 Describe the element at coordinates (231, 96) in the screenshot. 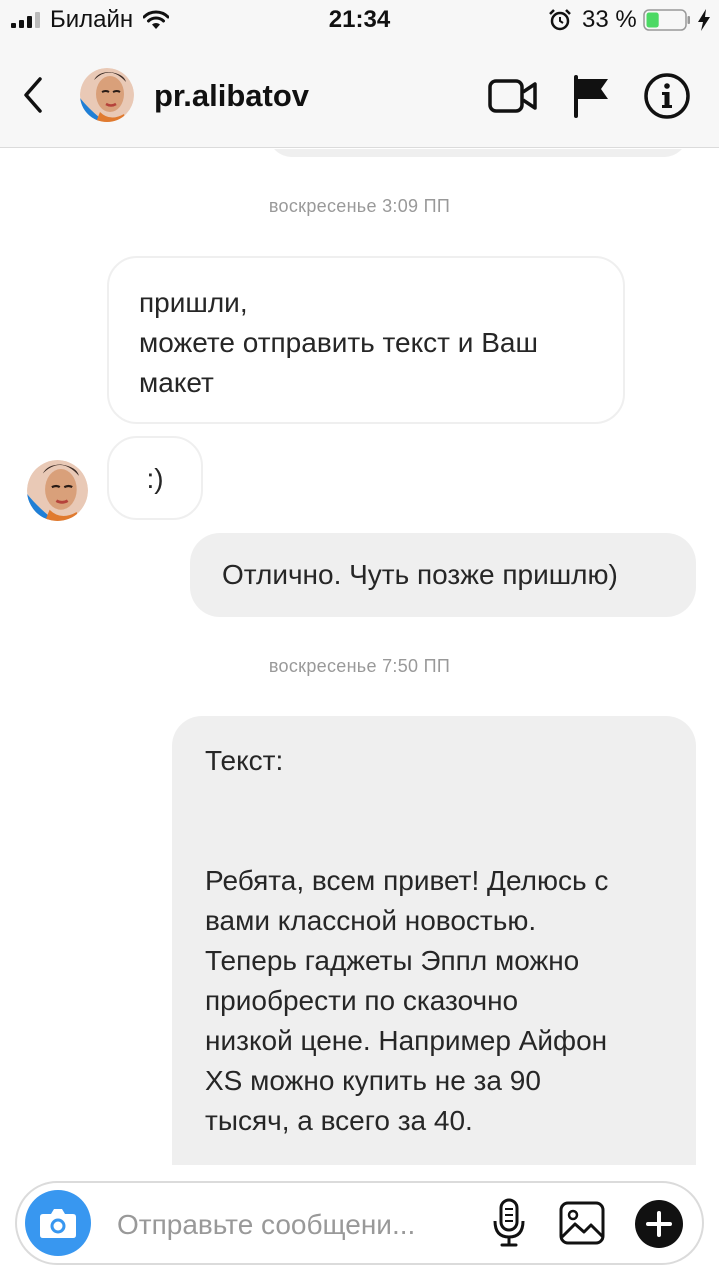

I see `conversation-username: pr.alibatov` at that location.